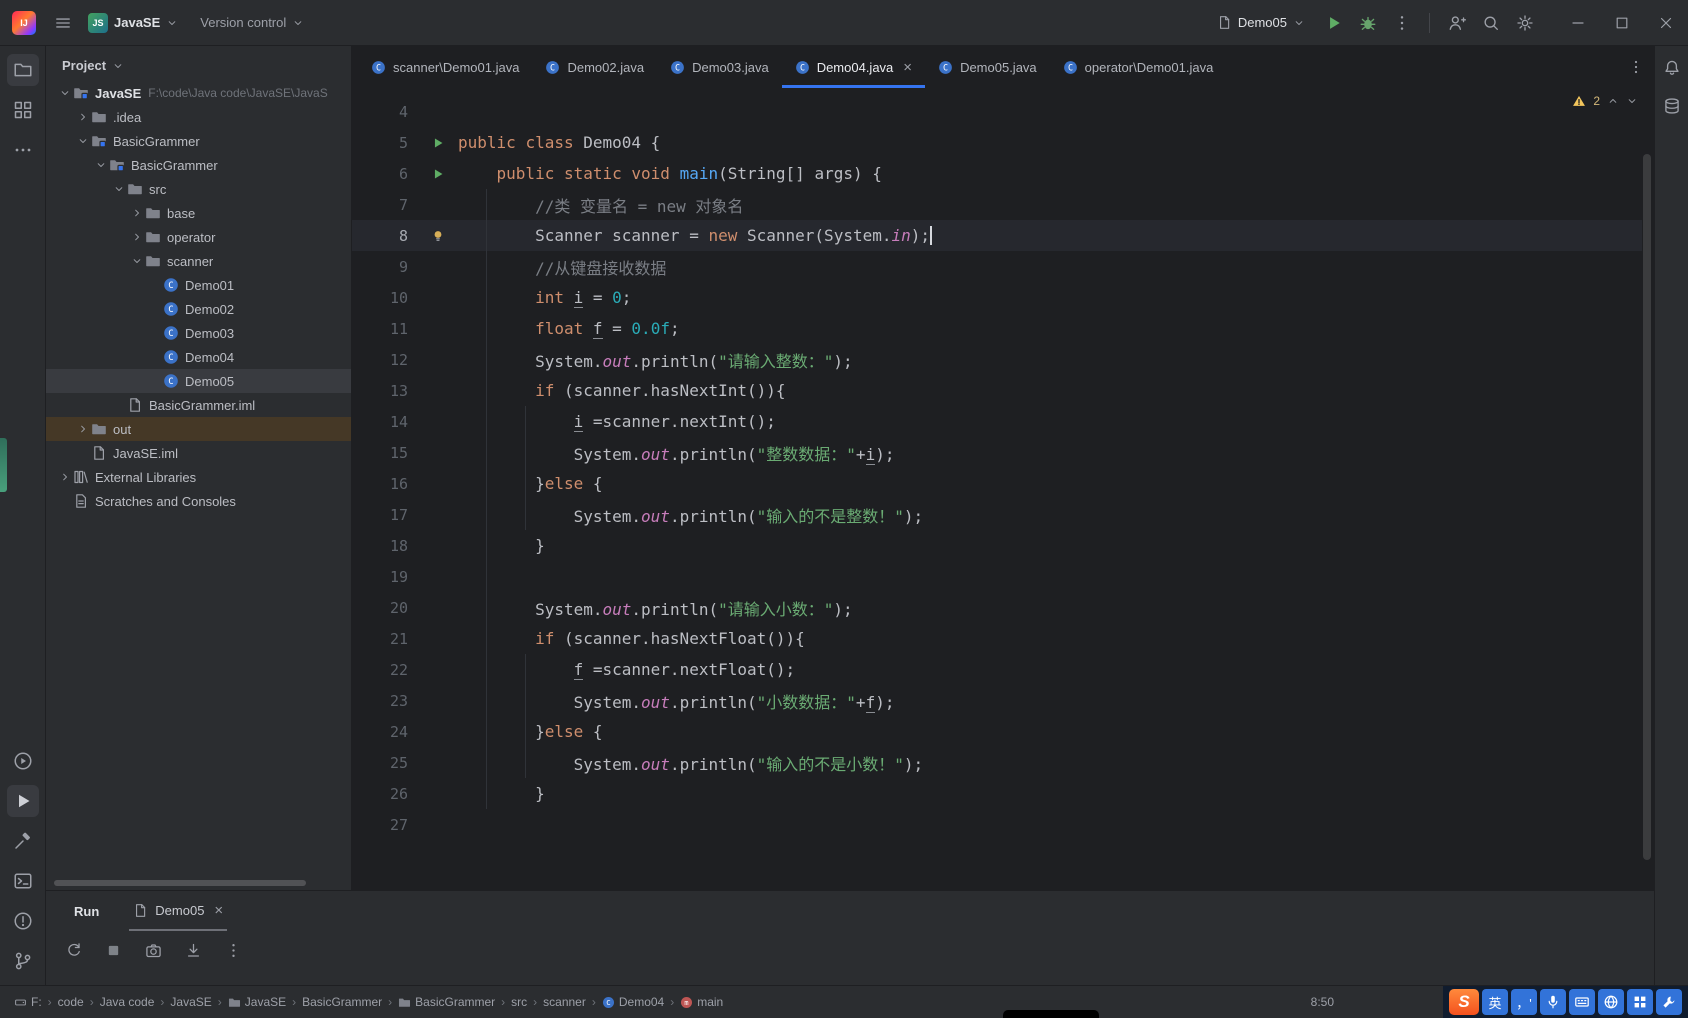 This screenshot has width=1688, height=1018. Describe the element at coordinates (1582, 1002) in the screenshot. I see `ime-keyboard-tile` at that location.